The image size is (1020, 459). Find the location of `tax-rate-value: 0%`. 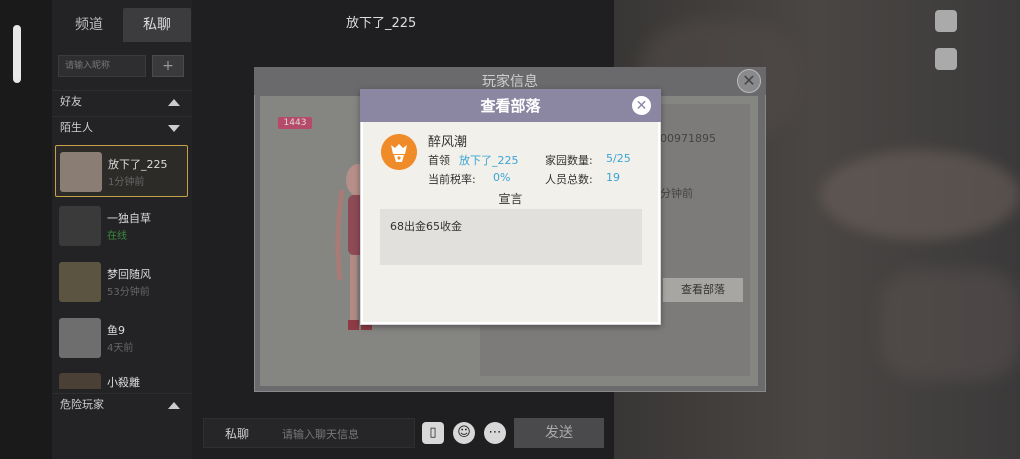

tax-rate-value: 0% is located at coordinates (502, 177).